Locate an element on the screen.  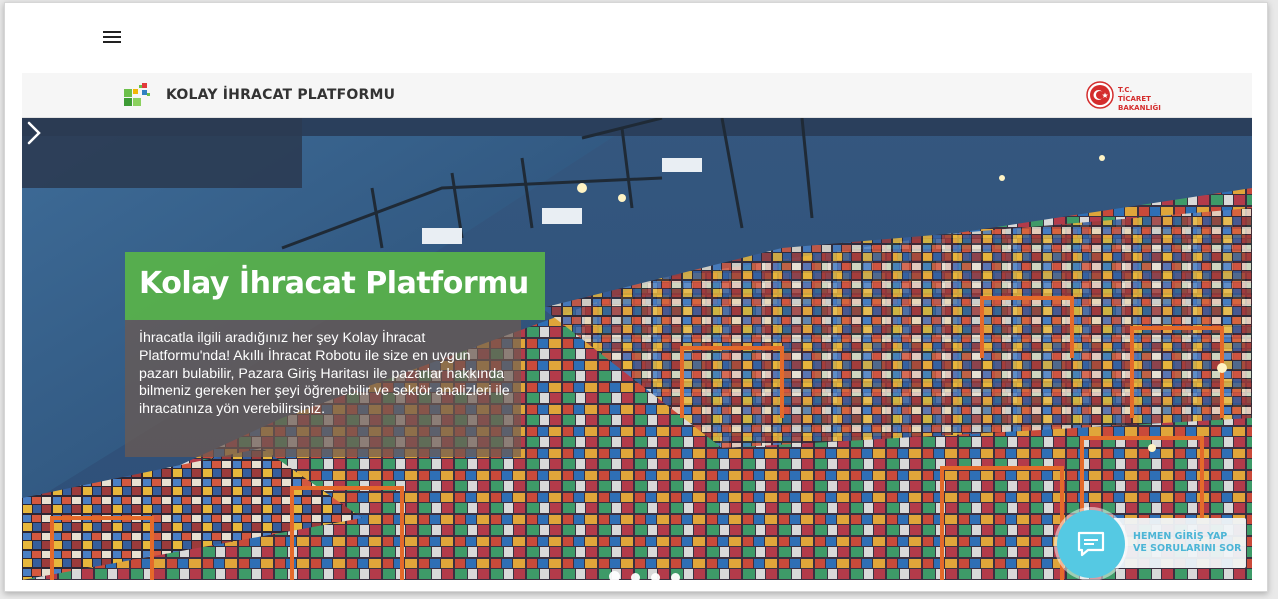
hero-title: Kolay İhracat Platformu is located at coordinates (334, 283).